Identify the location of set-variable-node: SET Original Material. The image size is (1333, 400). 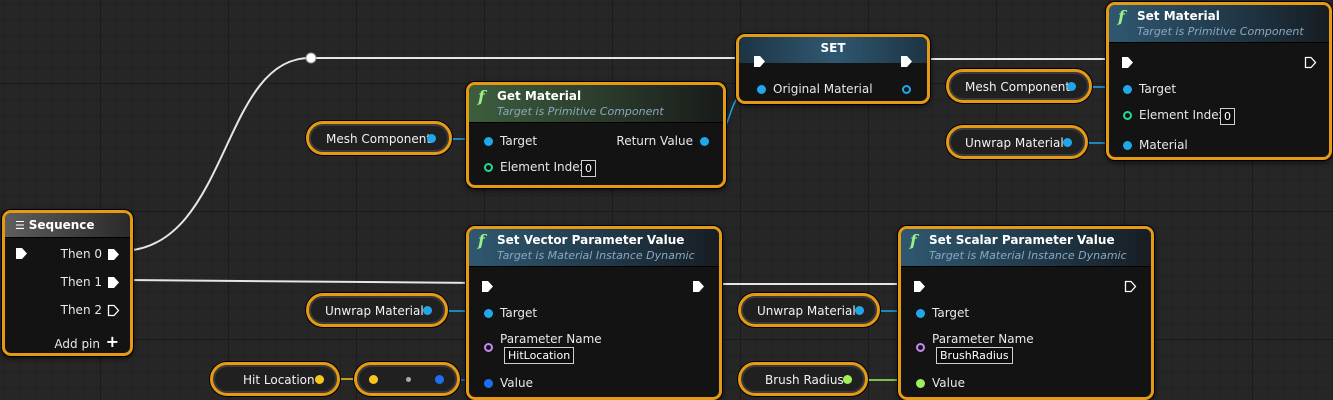
(833, 69).